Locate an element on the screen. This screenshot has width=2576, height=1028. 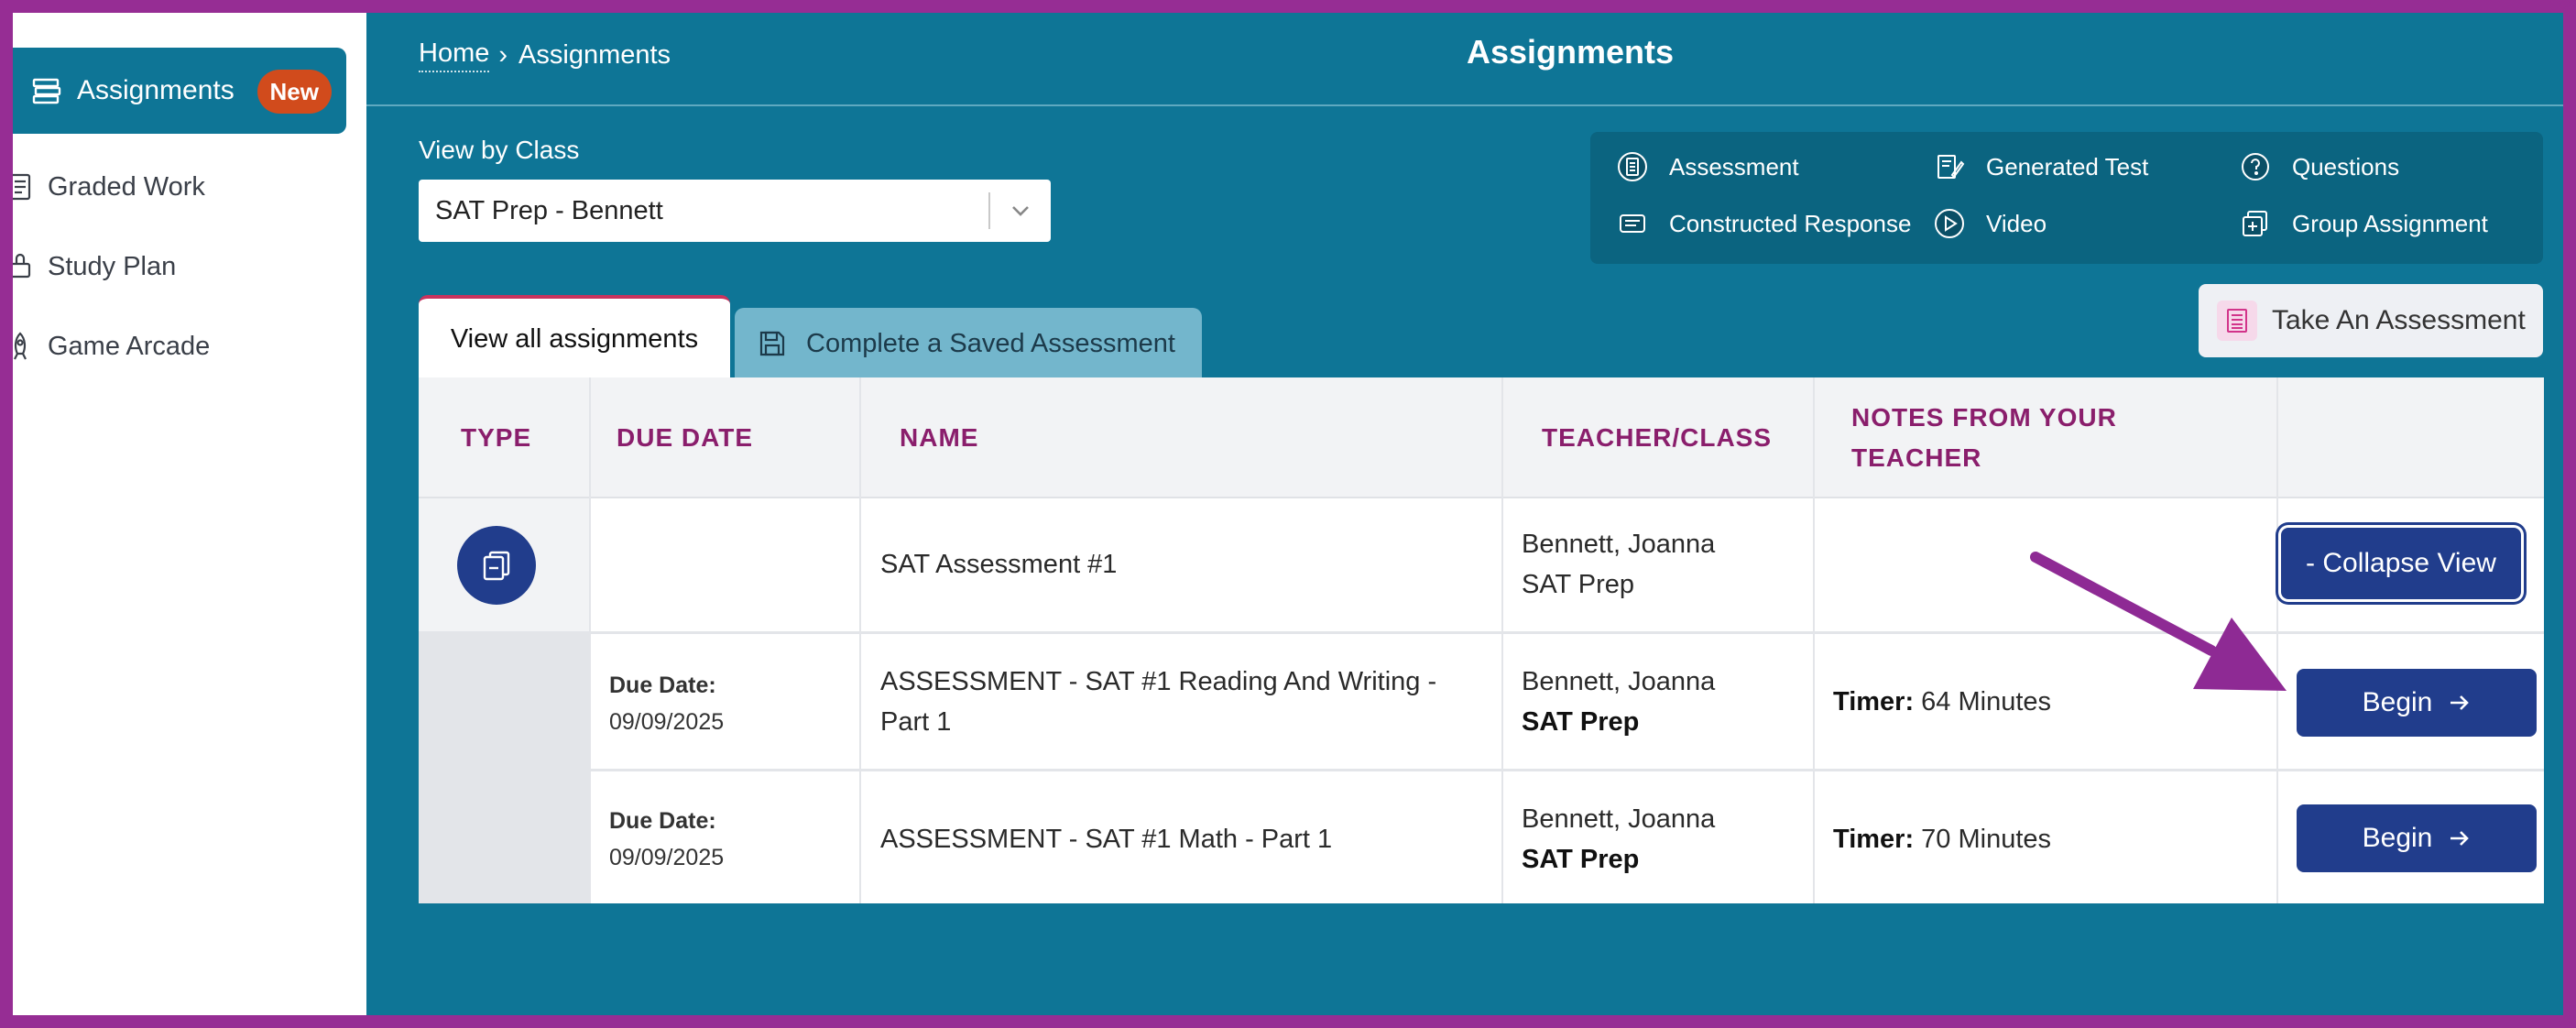
header-divider is located at coordinates (1465, 105).